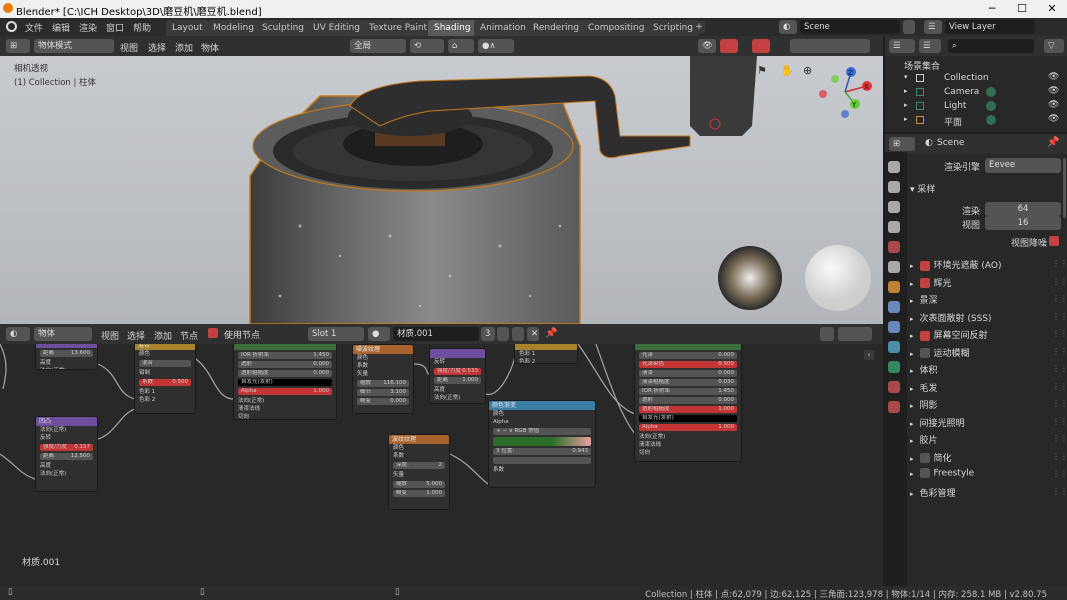  Describe the element at coordinates (688, 409) in the screenshot. I see `node-field: 透射粗糙度 1.000` at that location.